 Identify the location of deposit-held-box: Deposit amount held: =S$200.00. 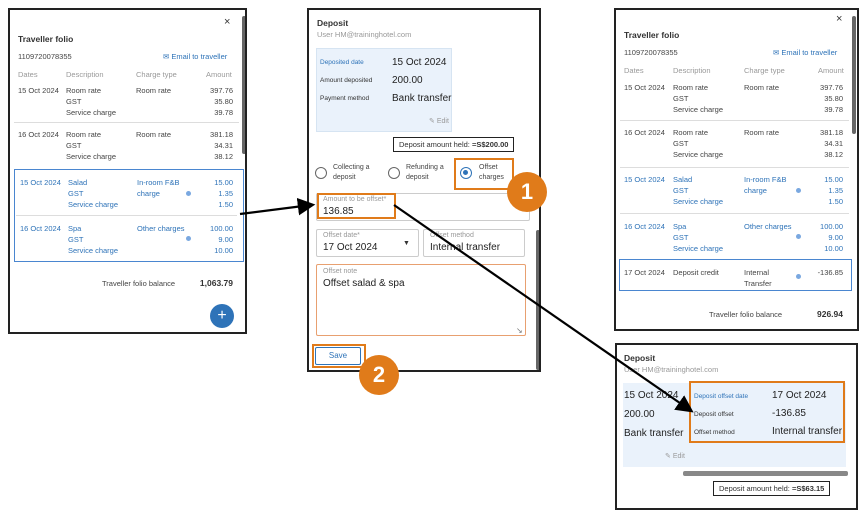
(454, 144).